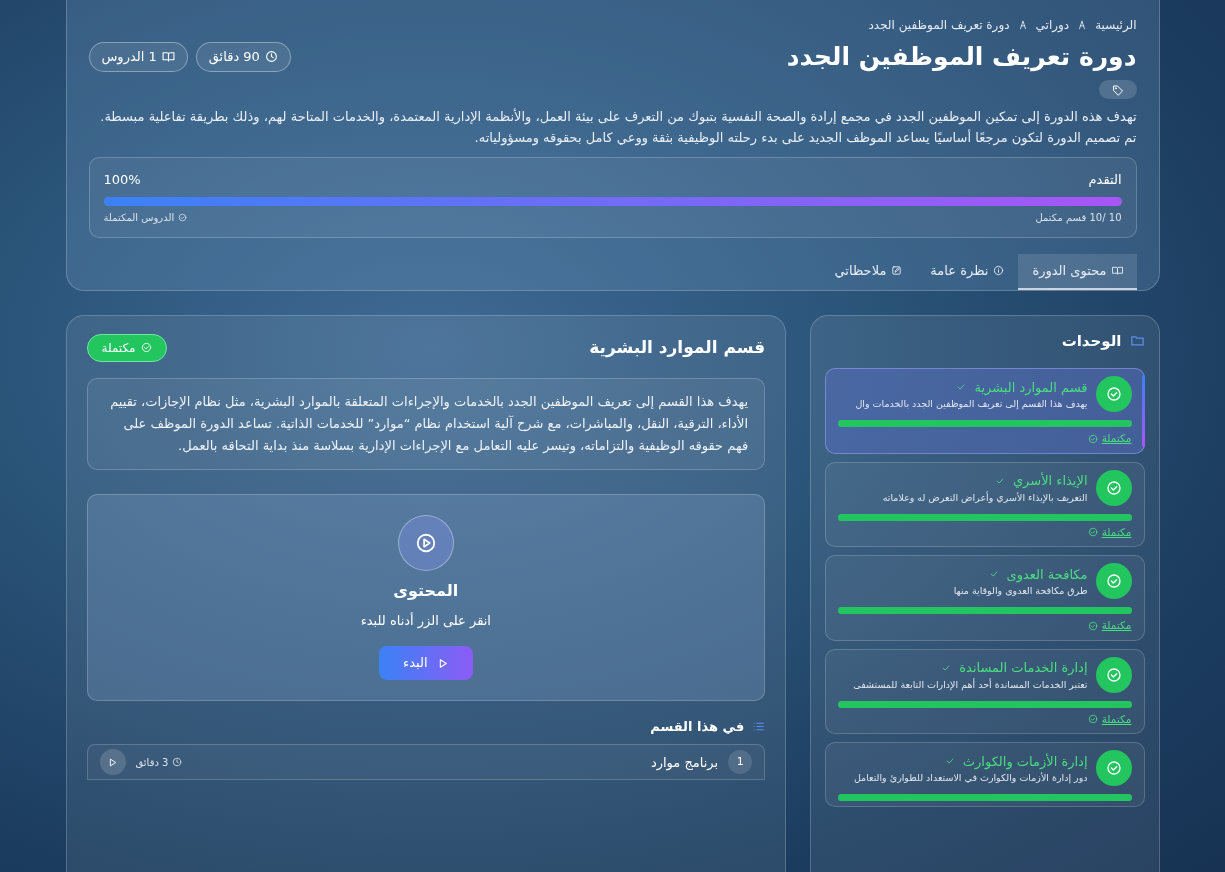 Image resolution: width=1225 pixels, height=872 pixels. Describe the element at coordinates (677, 347) in the screenshot. I see `section-title: قسم الموارد البشرية` at that location.